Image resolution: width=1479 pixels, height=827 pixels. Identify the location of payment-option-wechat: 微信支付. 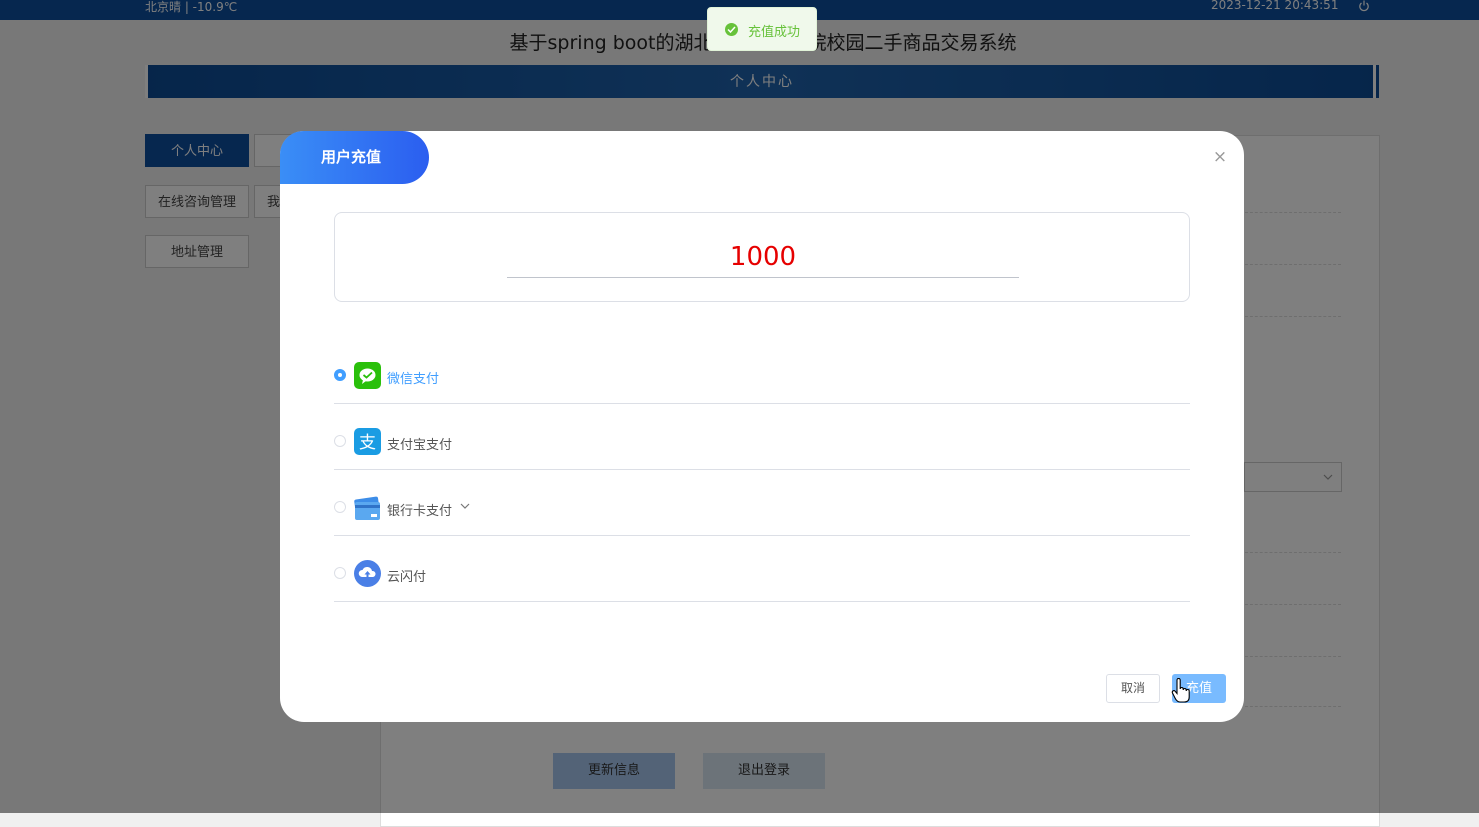
(762, 370).